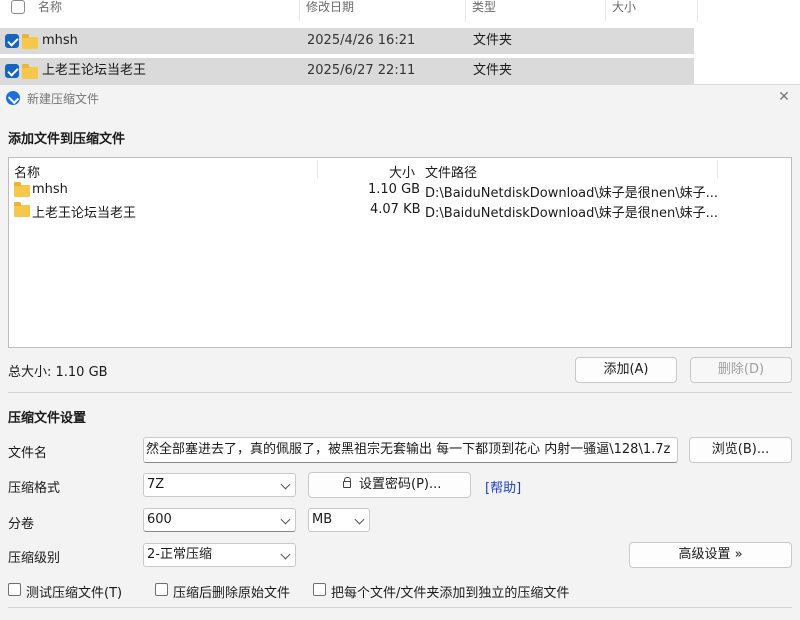 Image resolution: width=800 pixels, height=620 pixels. I want to click on item-size: 1.10 GB, so click(394, 189).